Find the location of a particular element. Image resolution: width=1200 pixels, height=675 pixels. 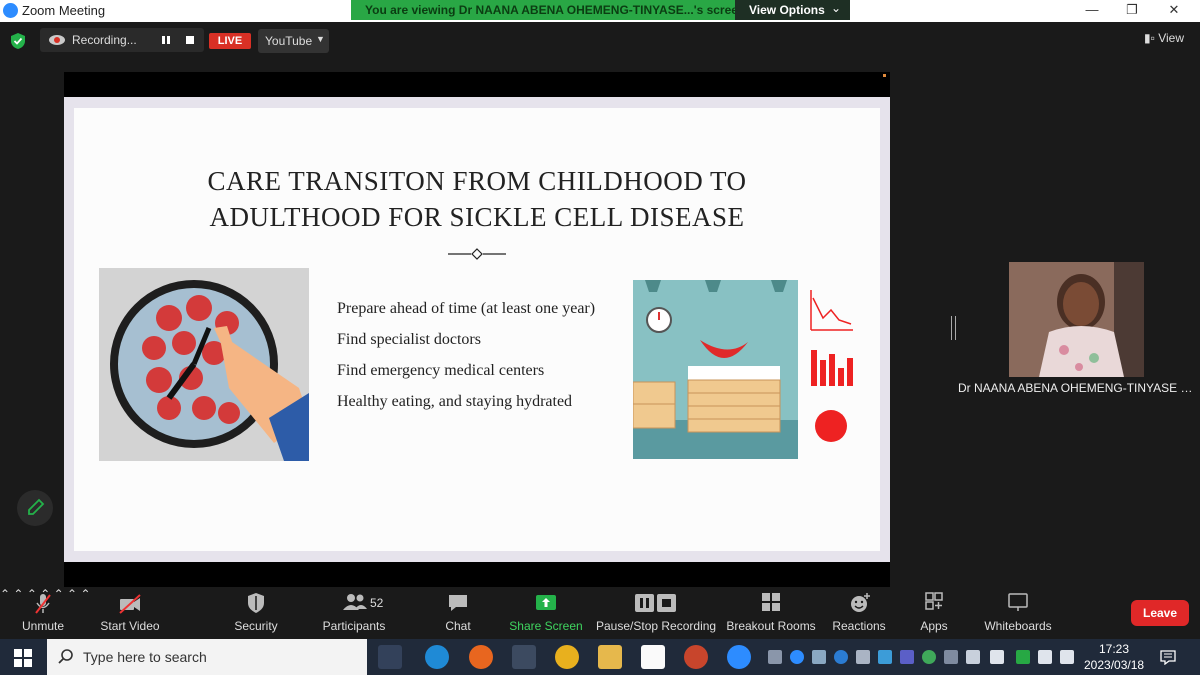

reactions-smiley-icon is located at coordinates (860, 602).